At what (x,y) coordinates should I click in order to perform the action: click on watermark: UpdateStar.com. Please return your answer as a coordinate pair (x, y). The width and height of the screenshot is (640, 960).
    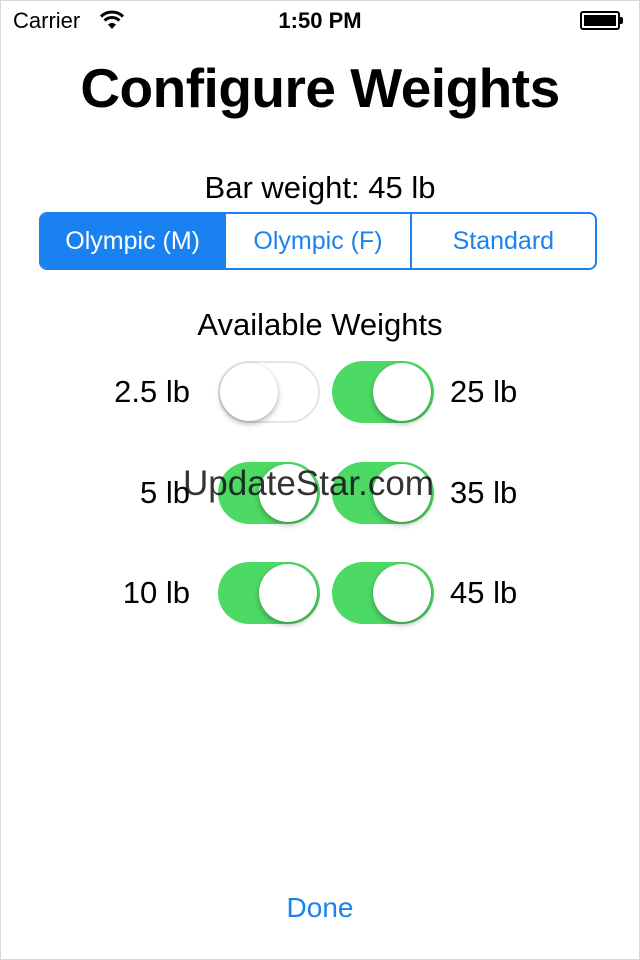
    Looking at the image, I should click on (308, 483).